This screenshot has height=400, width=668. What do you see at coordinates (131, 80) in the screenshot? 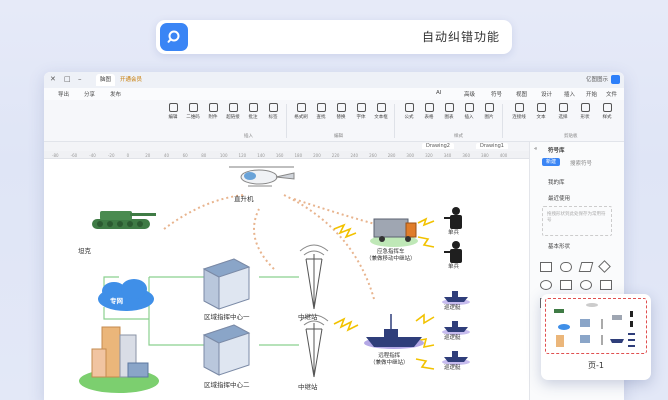
I see `vip-badge: 开通会员` at bounding box center [131, 80].